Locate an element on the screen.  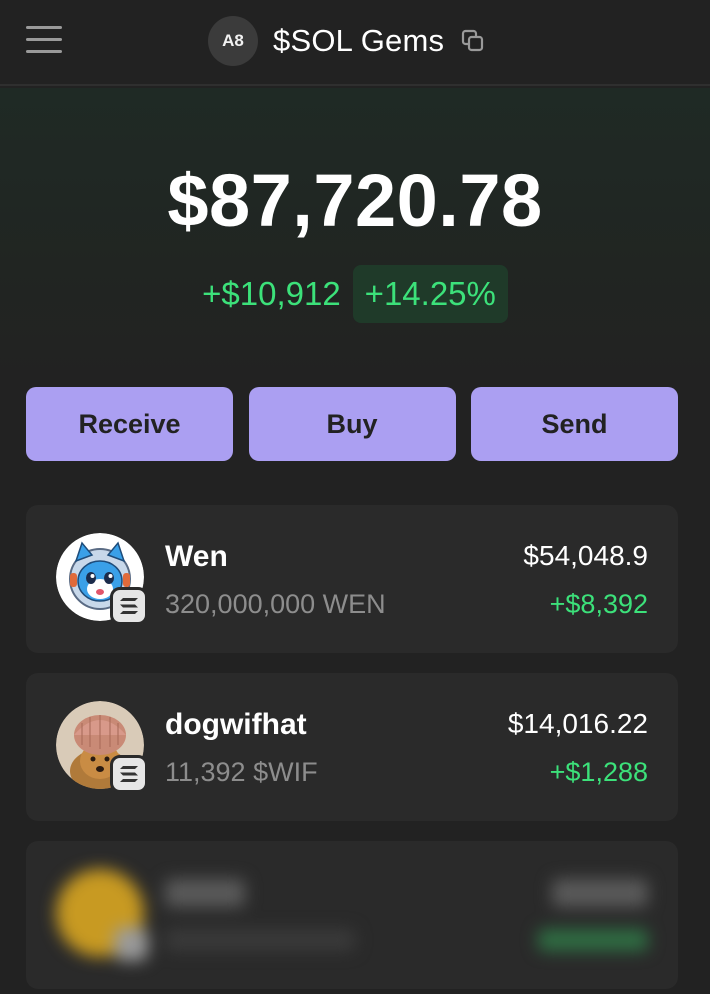
token-row-blurred is located at coordinates (352, 915).